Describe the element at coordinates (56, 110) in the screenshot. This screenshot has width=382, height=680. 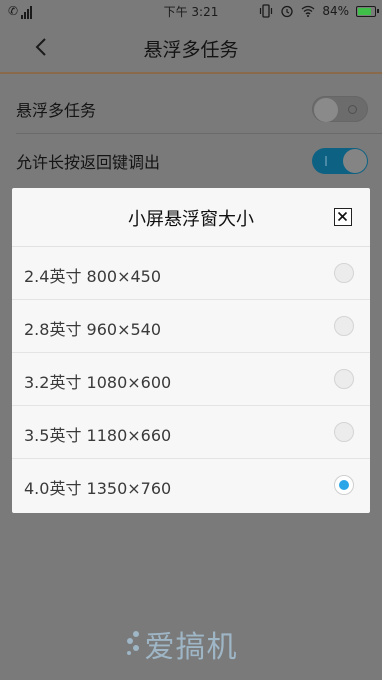
I see `setting-label: 悬浮多任务` at that location.